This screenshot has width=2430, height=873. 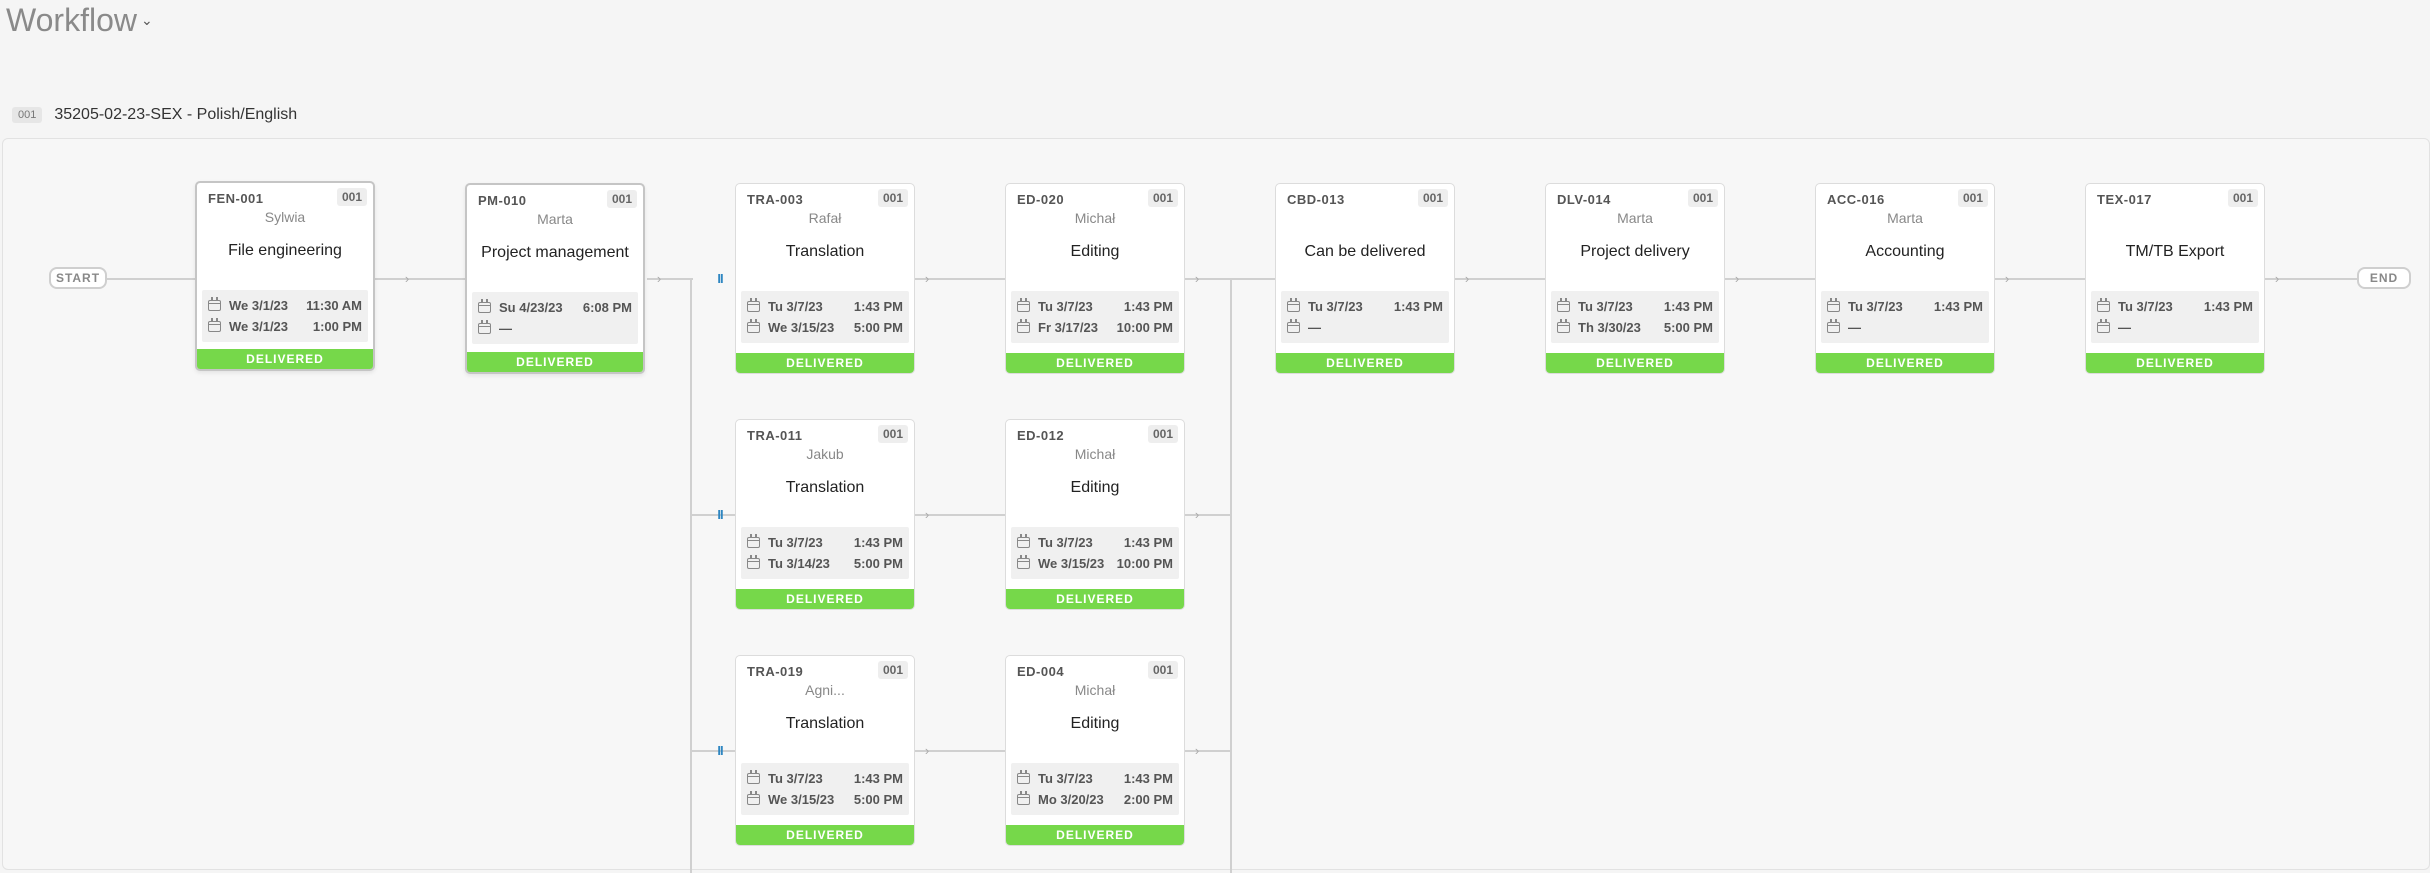 I want to click on title-dropdown-chevron-icon: ⌄, so click(x=147, y=20).